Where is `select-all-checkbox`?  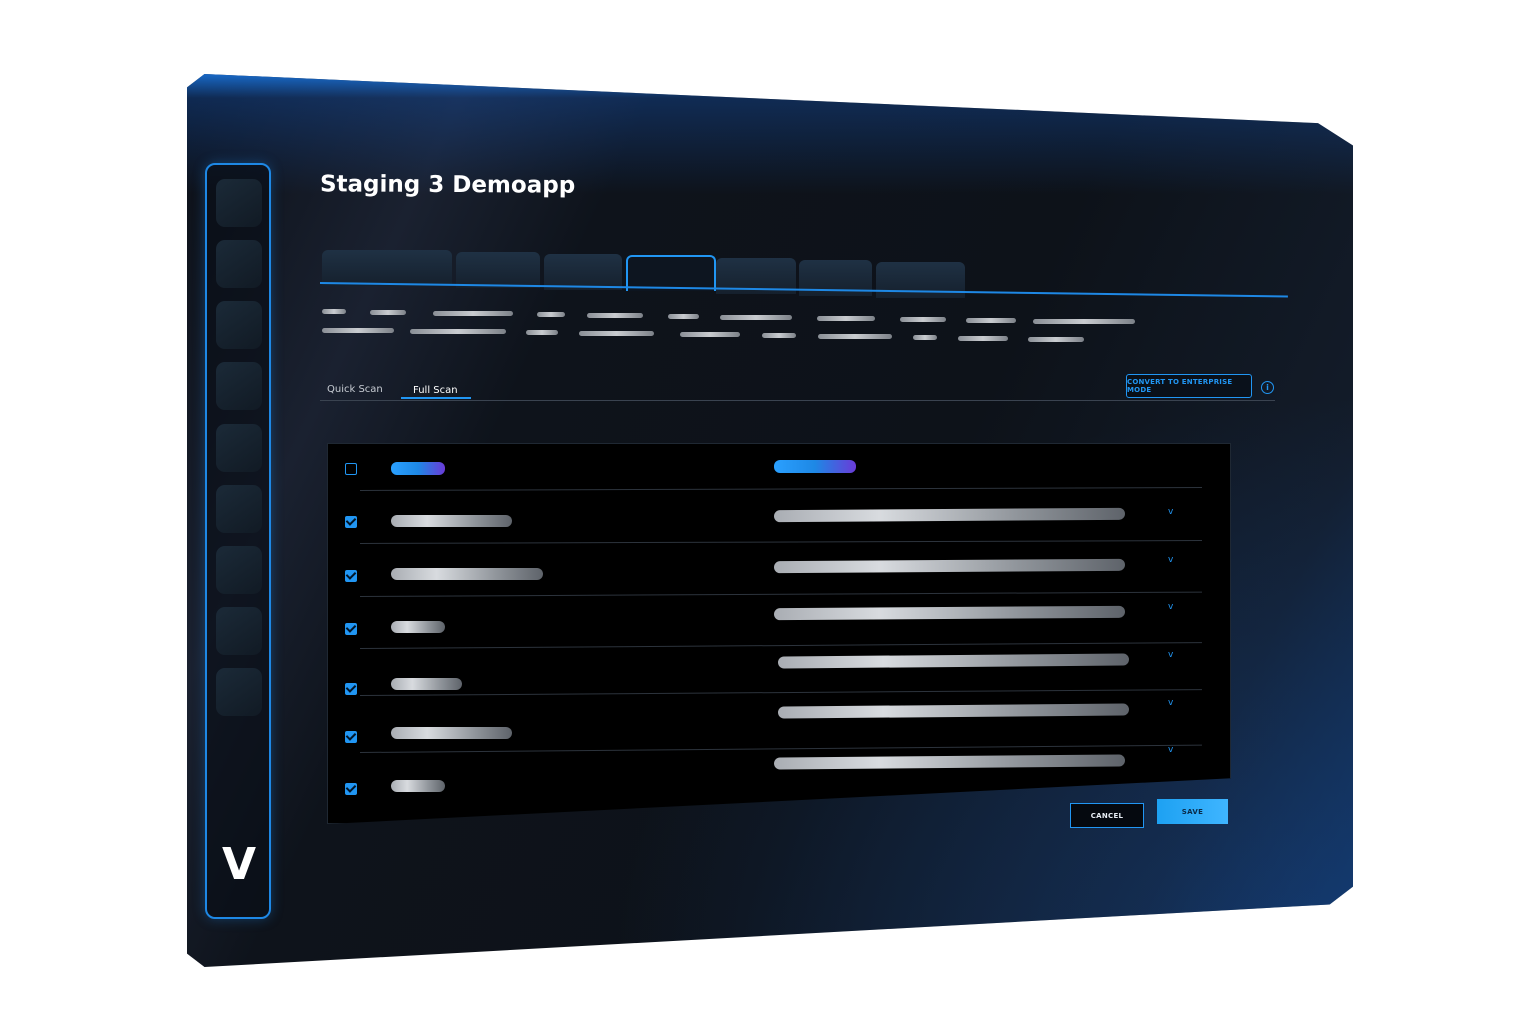
select-all-checkbox is located at coordinates (351, 469).